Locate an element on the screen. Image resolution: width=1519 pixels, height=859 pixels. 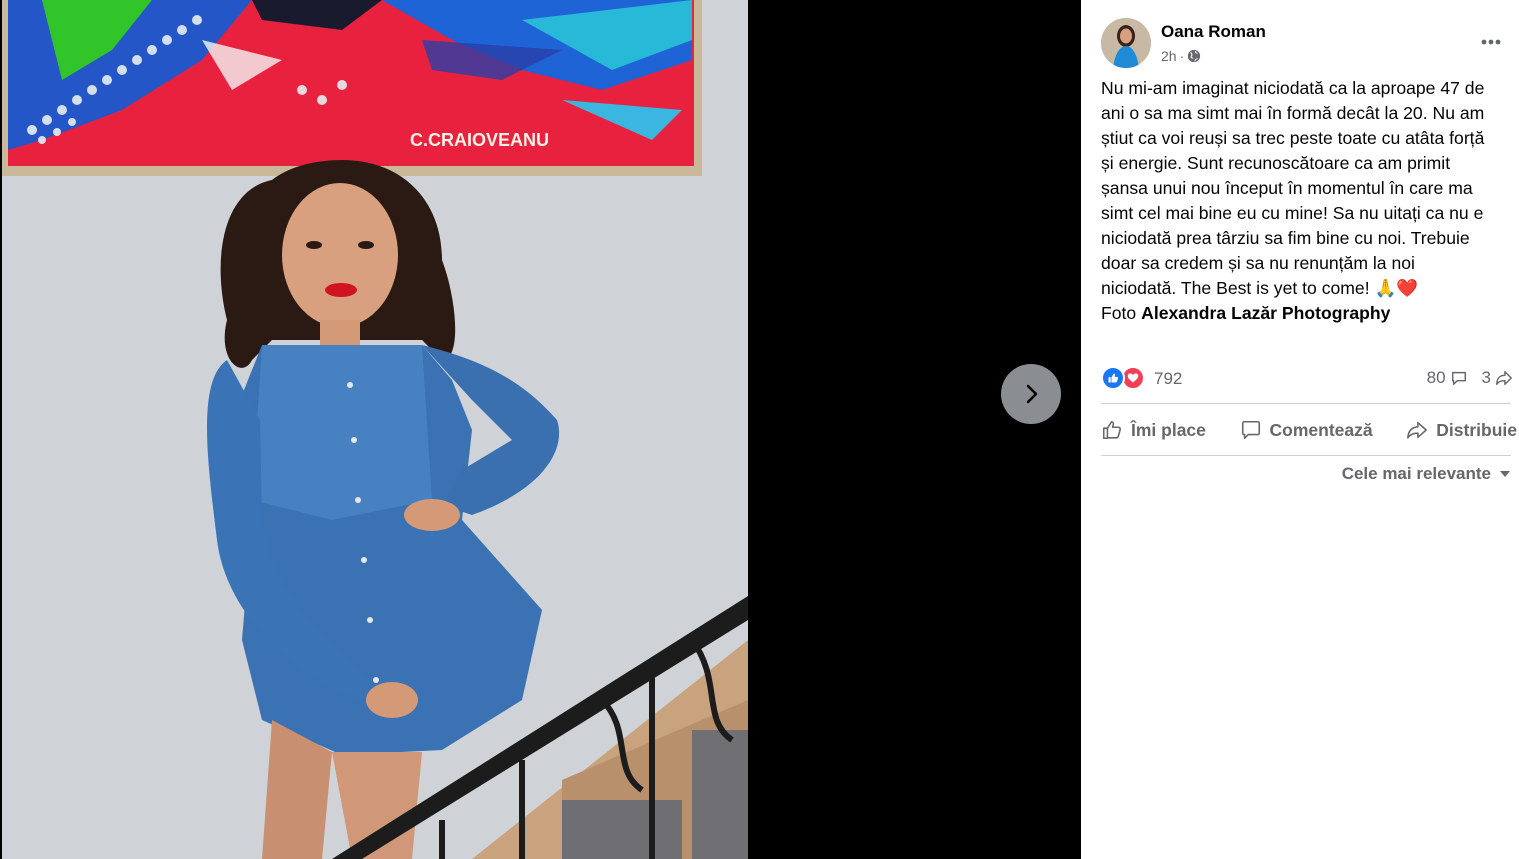
post-header: Oana Roman 2h · is located at coordinates (1305, 44).